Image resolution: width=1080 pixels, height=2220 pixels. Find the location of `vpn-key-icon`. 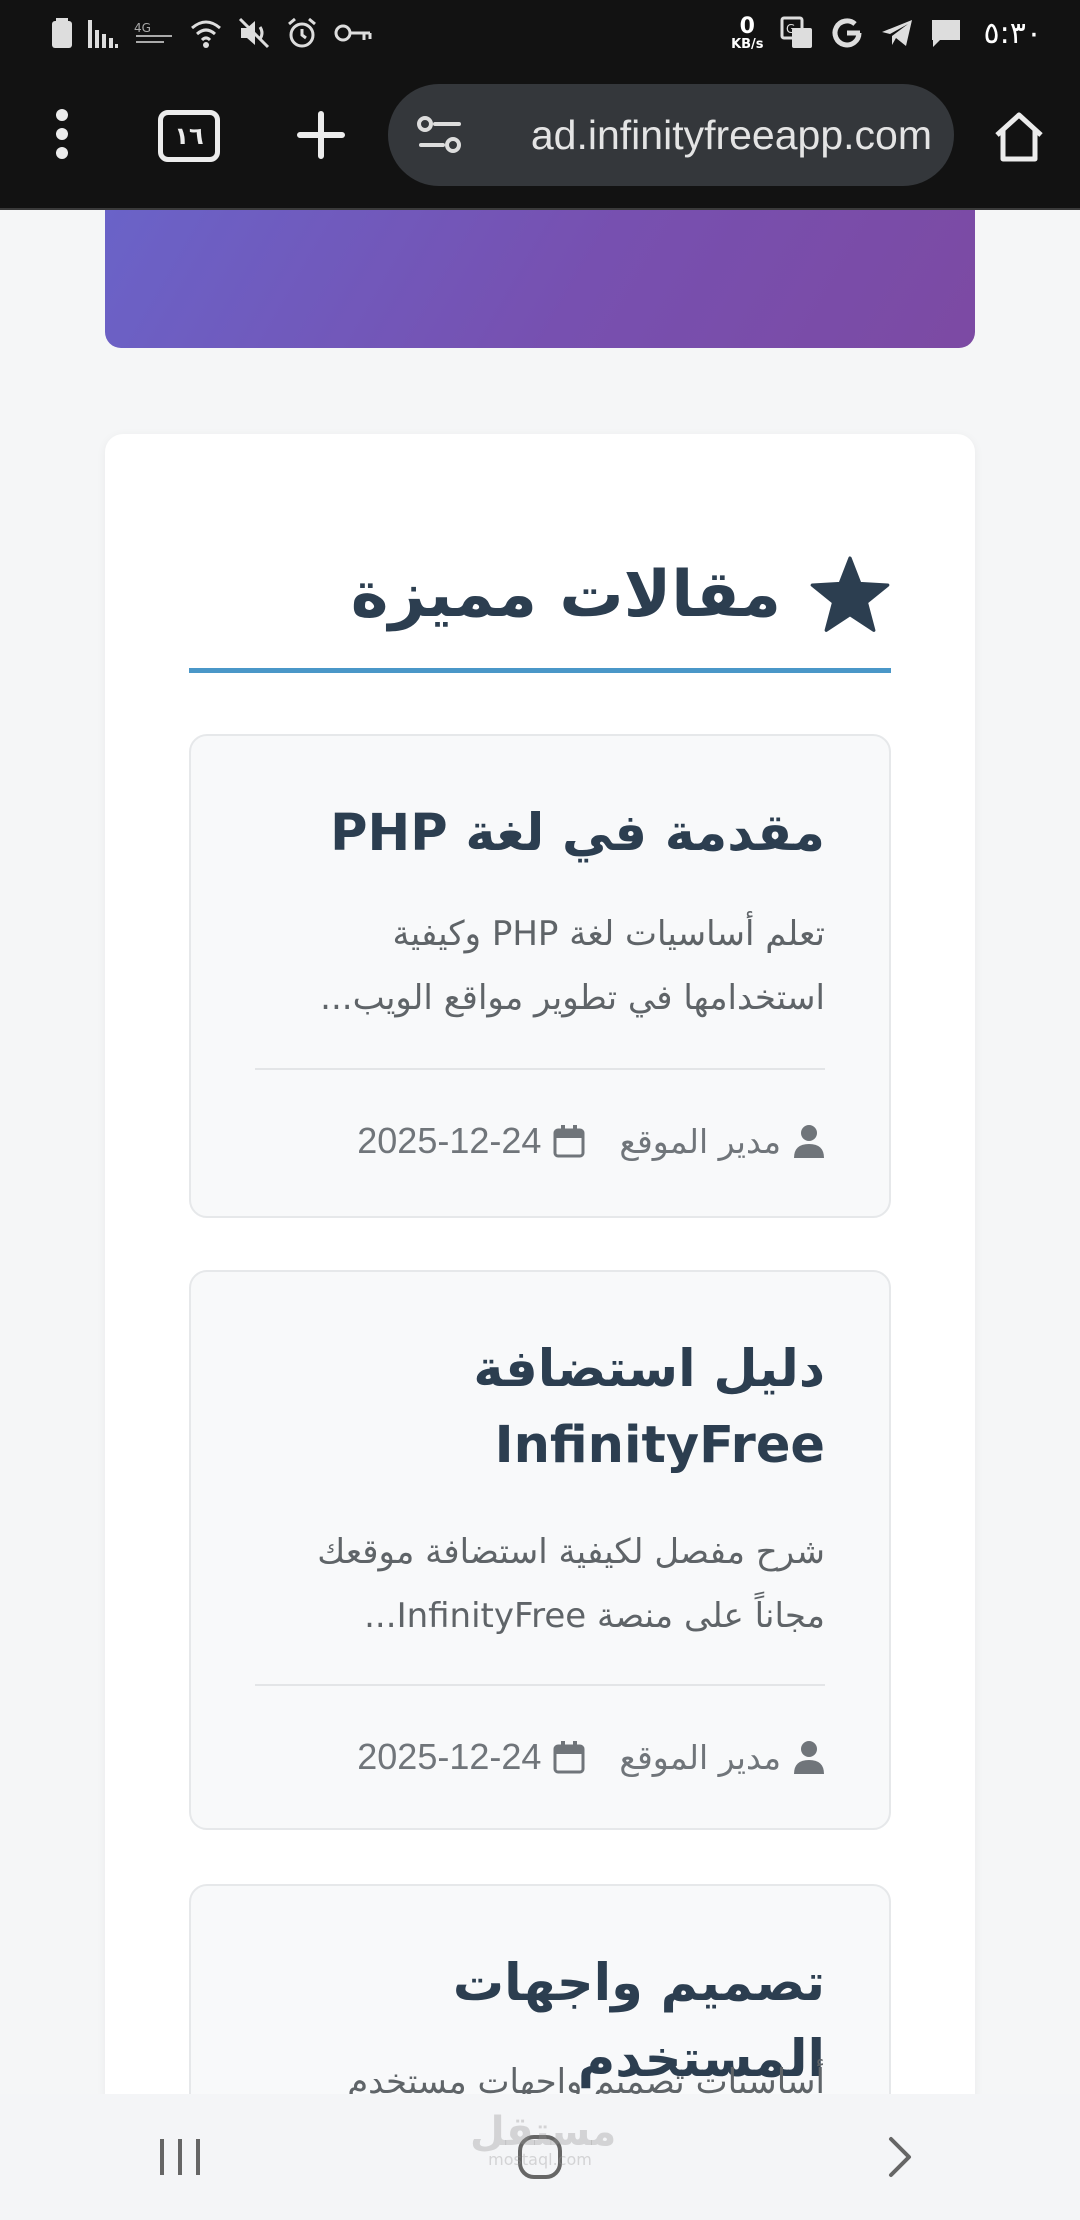

vpn-key-icon is located at coordinates (353, 33).